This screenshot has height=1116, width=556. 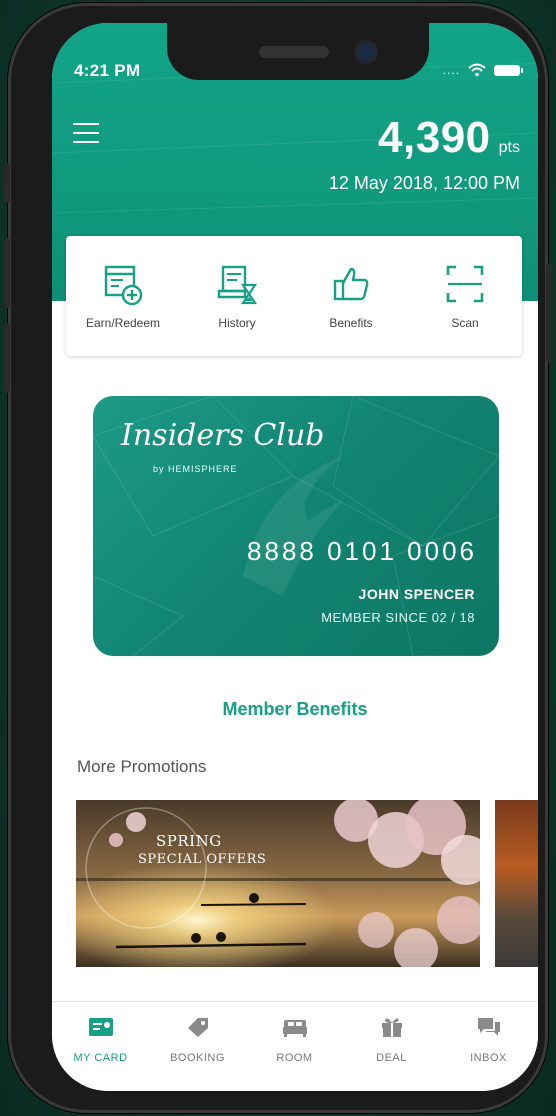 I want to click on earn-redeem-label: Earn/Redeem, so click(x=123, y=323).